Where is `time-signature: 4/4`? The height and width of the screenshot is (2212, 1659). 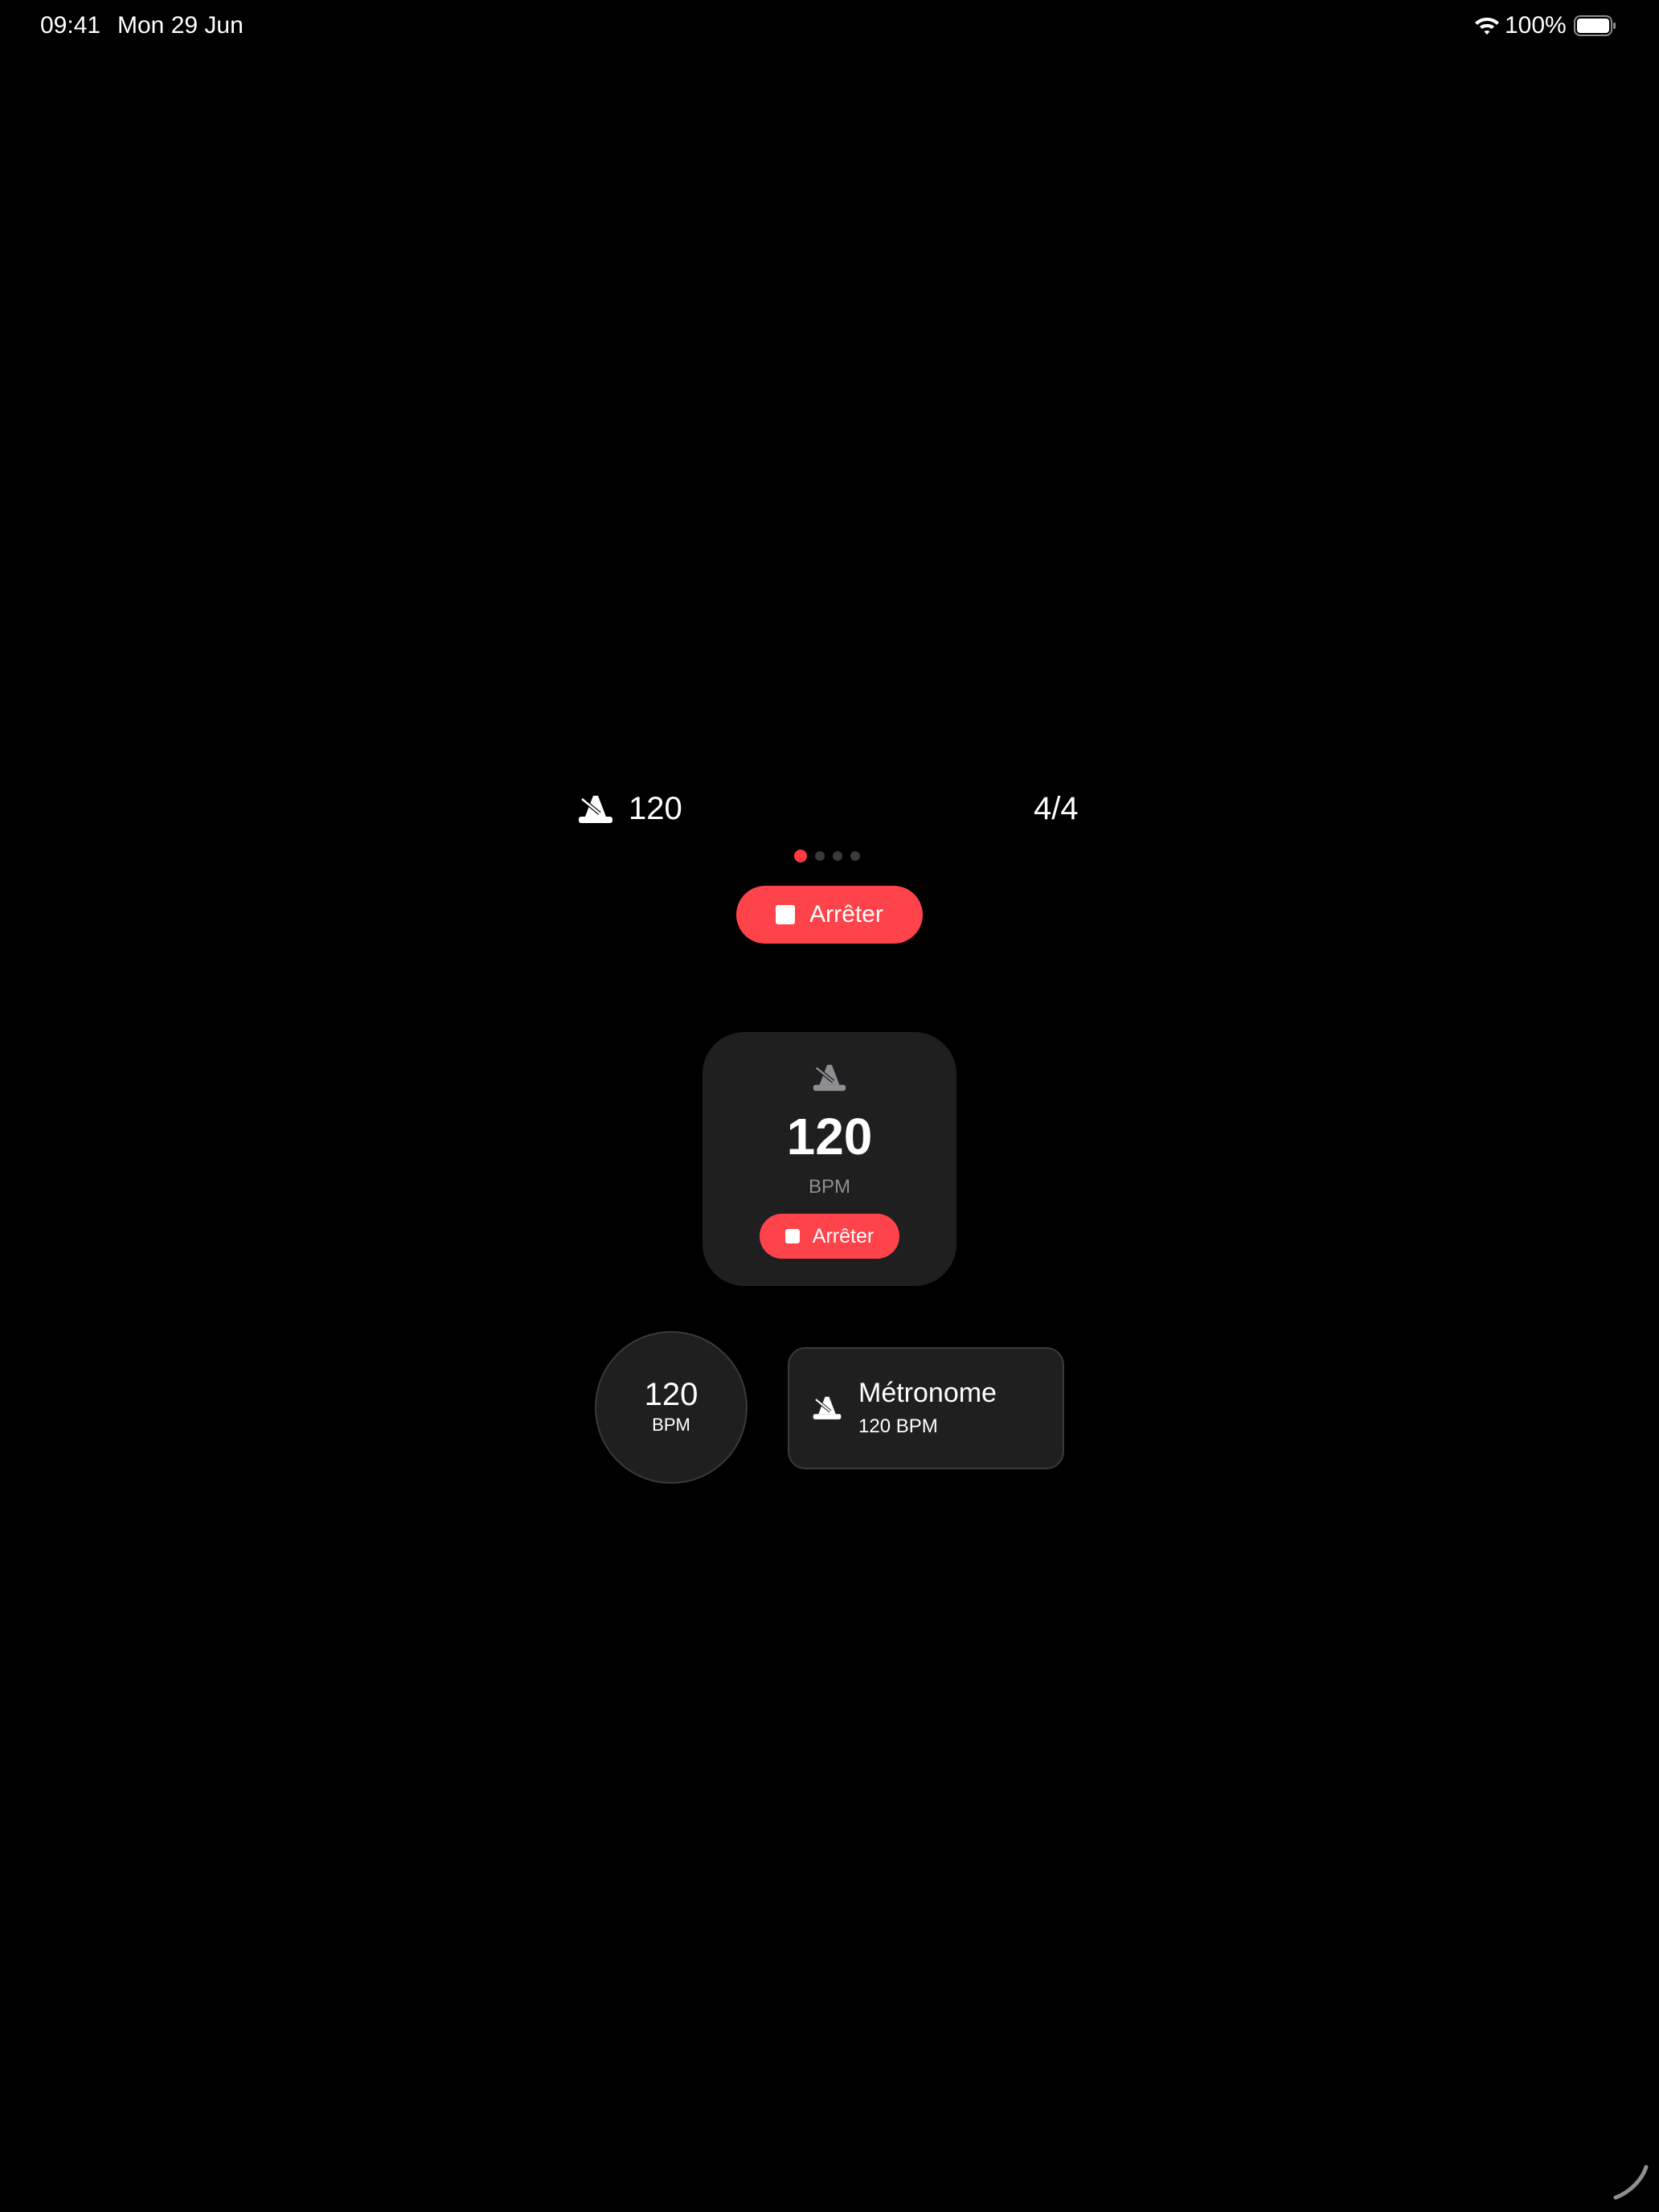
time-signature: 4/4 is located at coordinates (1056, 808).